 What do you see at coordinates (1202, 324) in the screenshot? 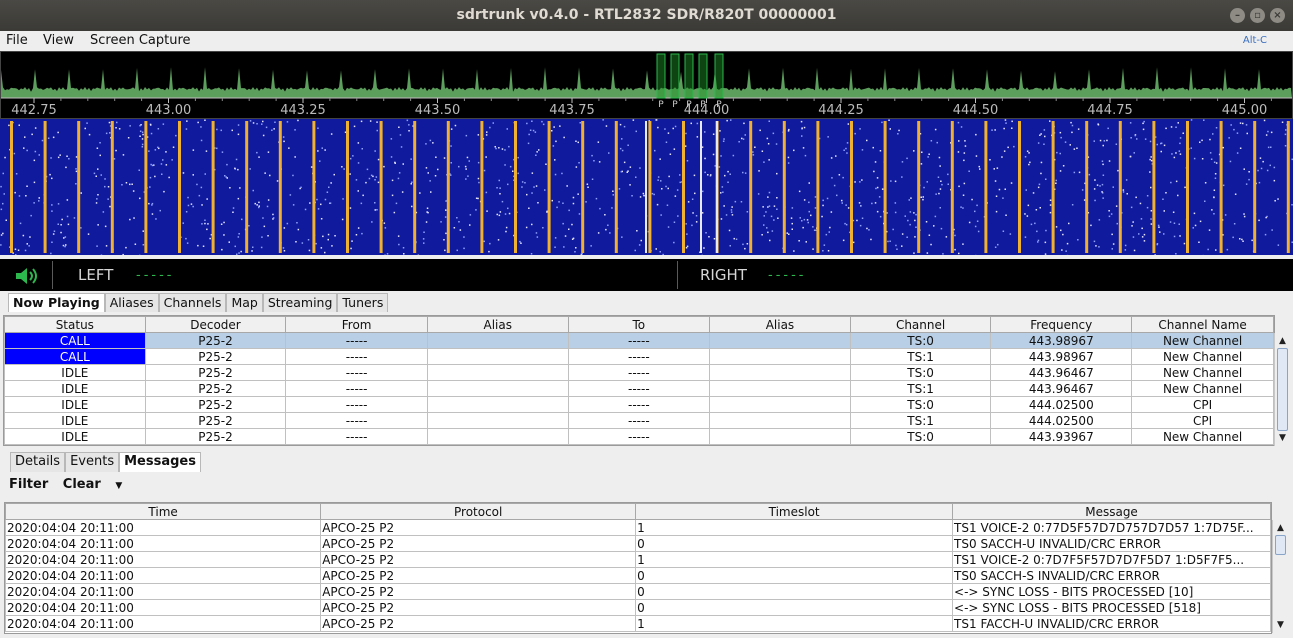
I see `column-header: Channel Name` at bounding box center [1202, 324].